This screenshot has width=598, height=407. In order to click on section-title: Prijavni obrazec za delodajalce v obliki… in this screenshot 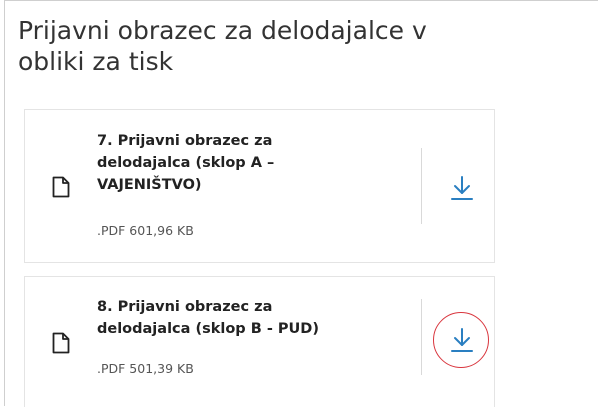, I will do `click(222, 46)`.